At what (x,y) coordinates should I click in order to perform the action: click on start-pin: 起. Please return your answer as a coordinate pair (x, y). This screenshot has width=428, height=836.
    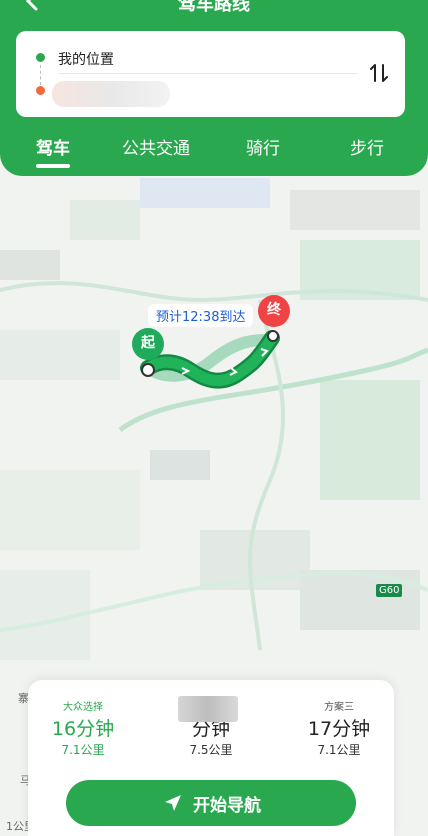
    Looking at the image, I should click on (148, 344).